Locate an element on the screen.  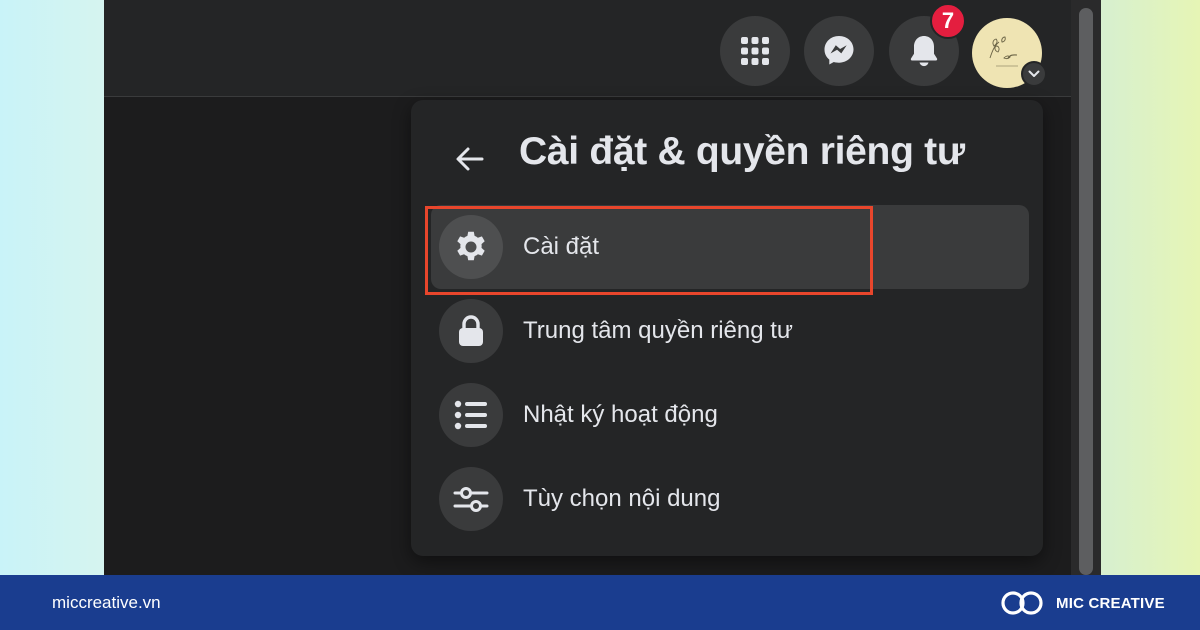
mic-creative-logo-icon is located at coordinates (1022, 603).